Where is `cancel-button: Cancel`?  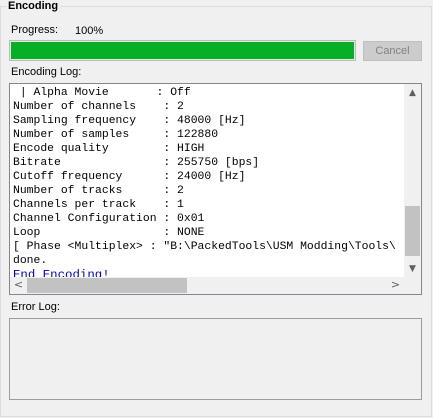
cancel-button: Cancel is located at coordinates (392, 51).